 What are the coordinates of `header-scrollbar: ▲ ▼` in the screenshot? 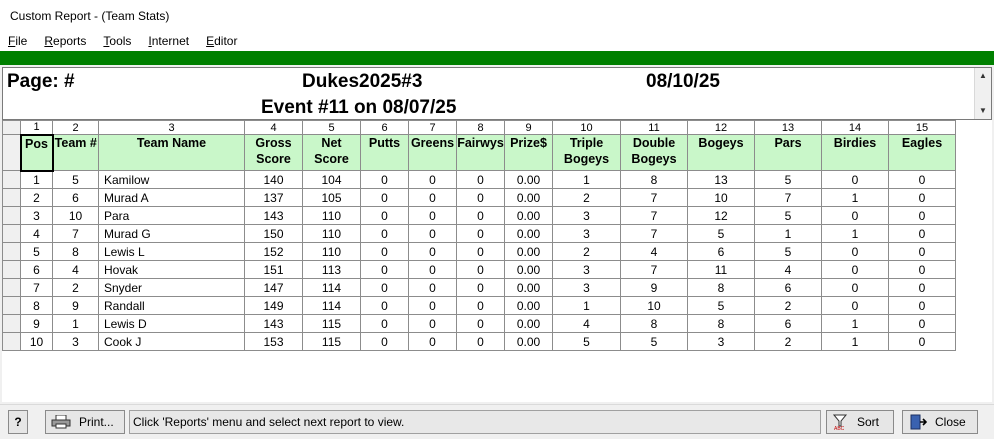 It's located at (982, 93).